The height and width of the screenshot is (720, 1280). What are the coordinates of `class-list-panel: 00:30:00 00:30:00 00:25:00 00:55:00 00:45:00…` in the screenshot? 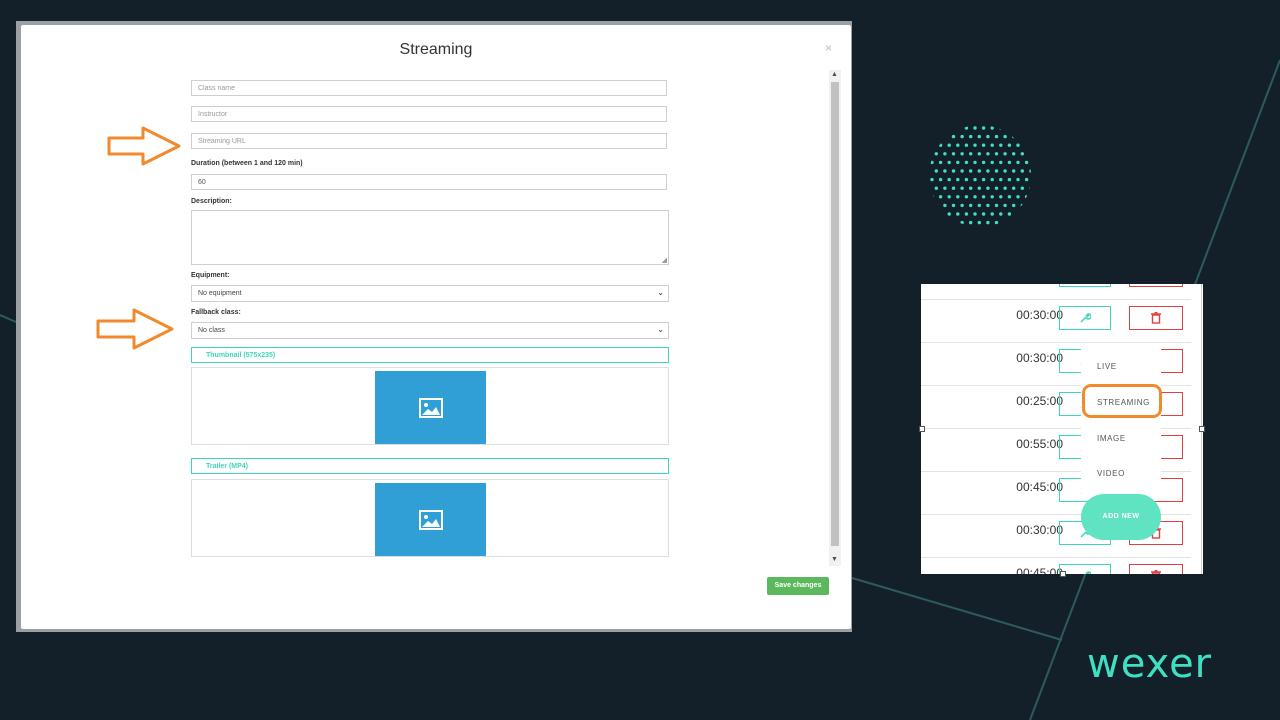 It's located at (1062, 429).